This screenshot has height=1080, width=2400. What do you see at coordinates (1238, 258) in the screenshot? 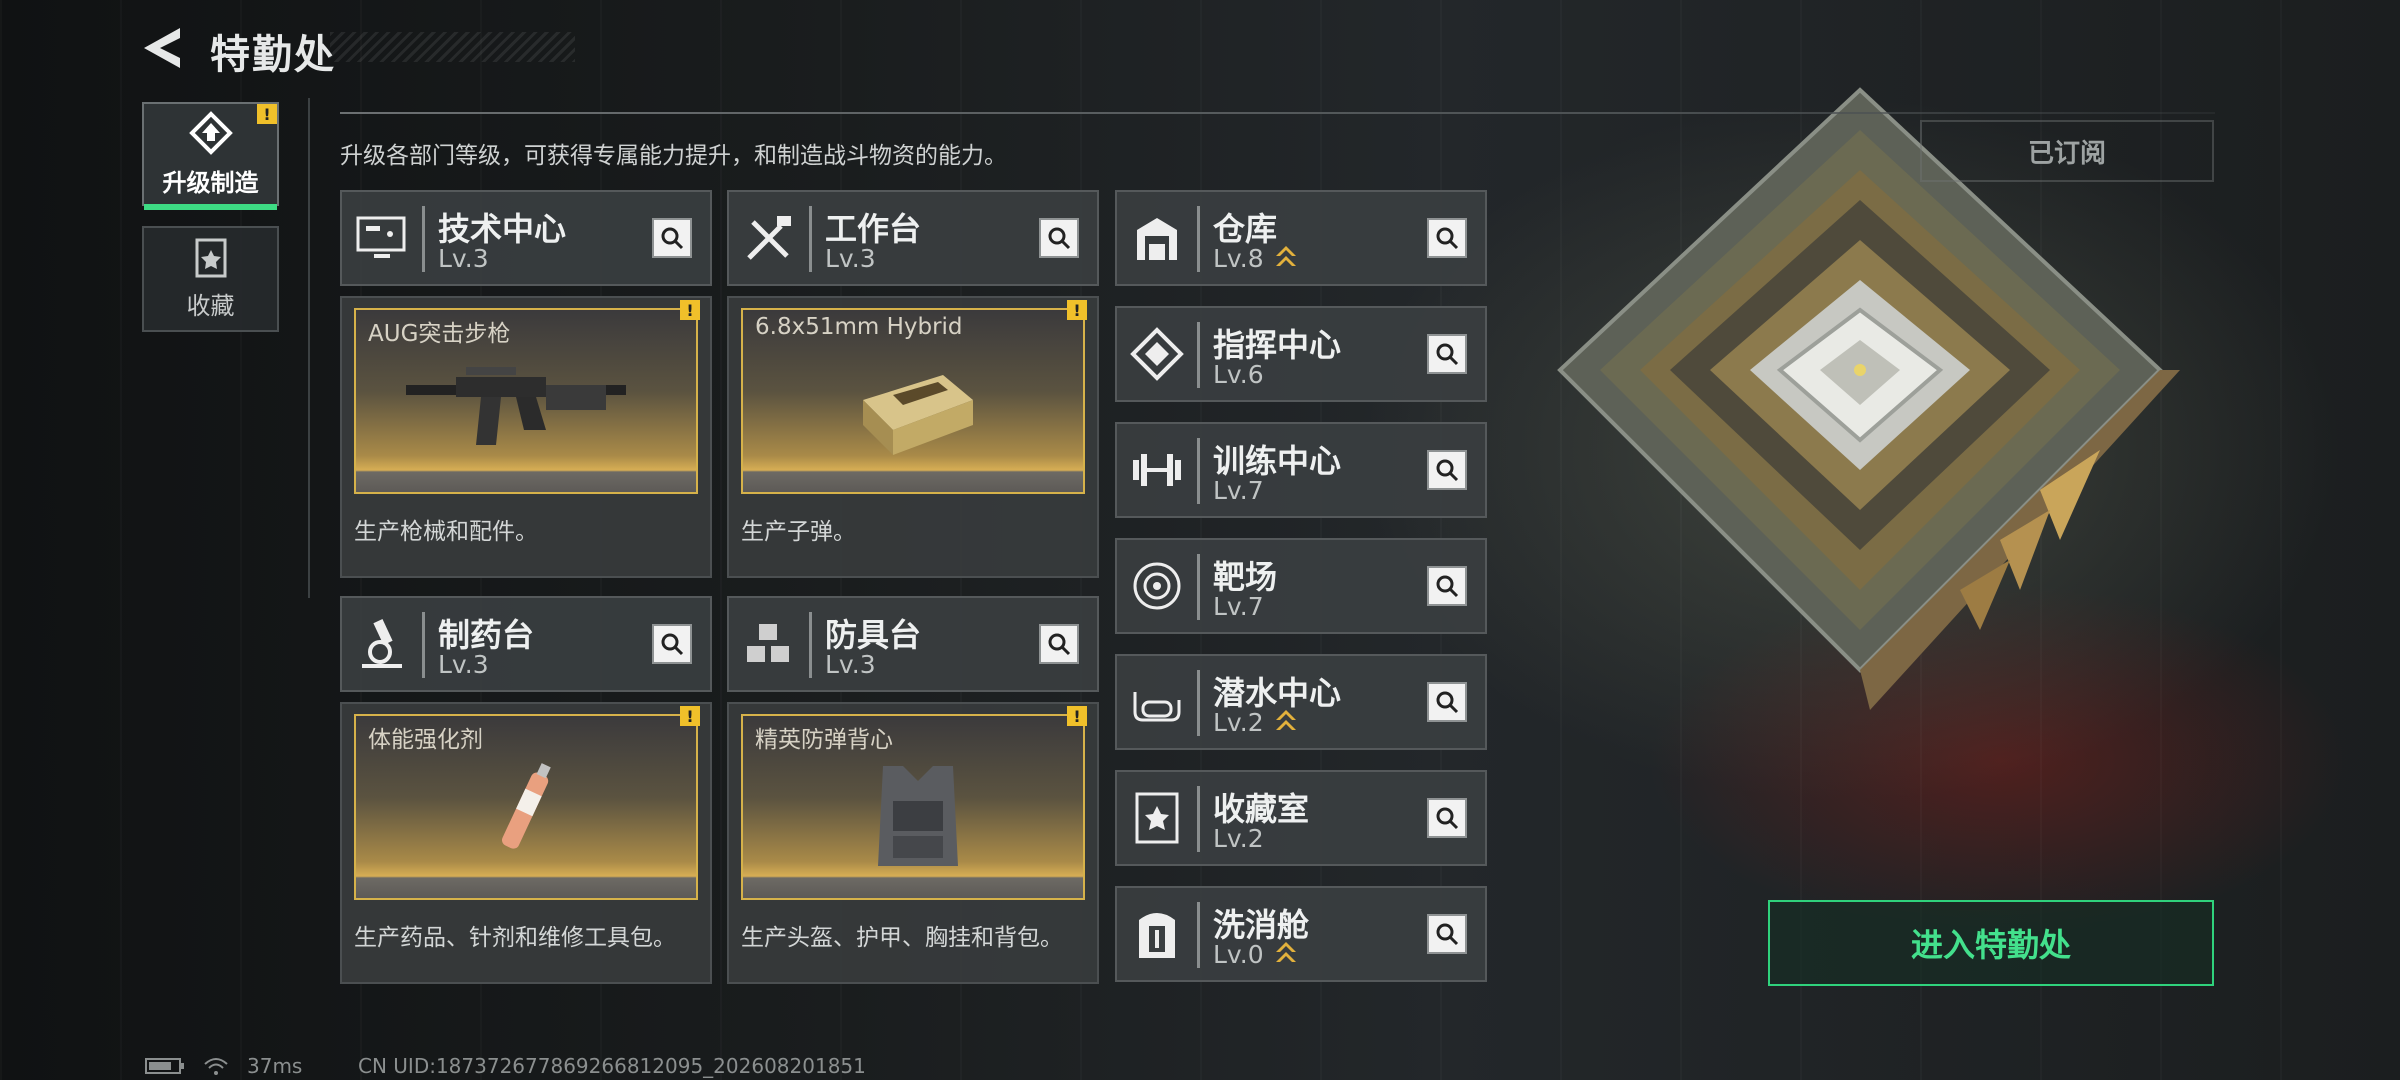
I see `dept-level: Lv.8` at bounding box center [1238, 258].